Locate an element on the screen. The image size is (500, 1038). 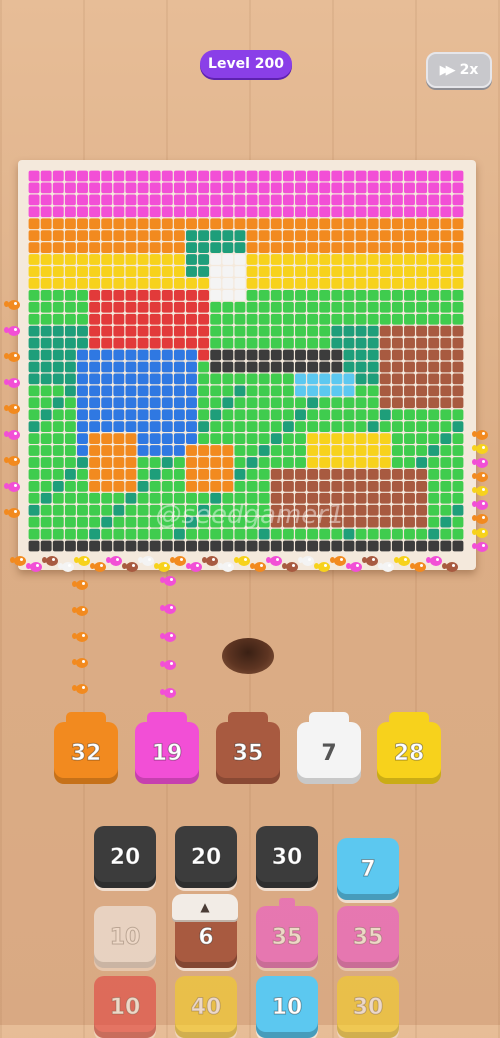
cup-yellow: 28 is located at coordinates (409, 748).